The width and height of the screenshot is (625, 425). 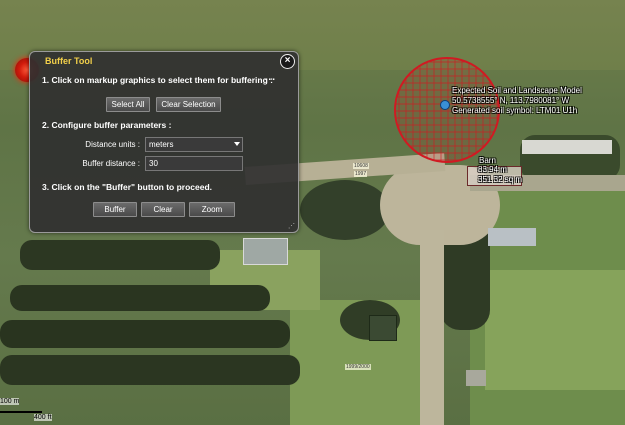 What do you see at coordinates (112, 144) in the screenshot?
I see `distance-units-label: Distance units :` at bounding box center [112, 144].